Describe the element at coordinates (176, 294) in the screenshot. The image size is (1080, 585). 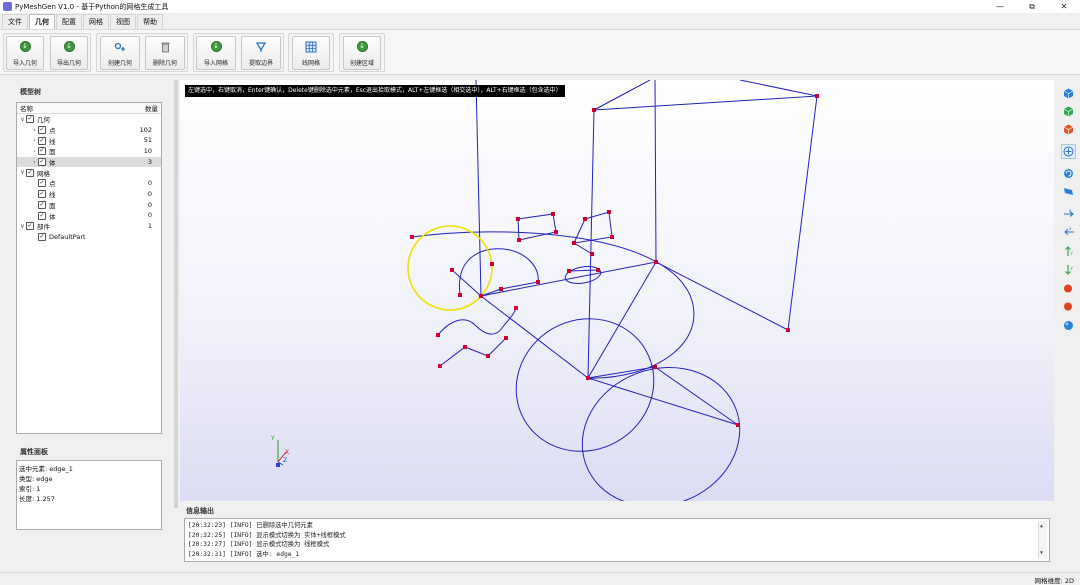
I see `panel-splitter` at that location.